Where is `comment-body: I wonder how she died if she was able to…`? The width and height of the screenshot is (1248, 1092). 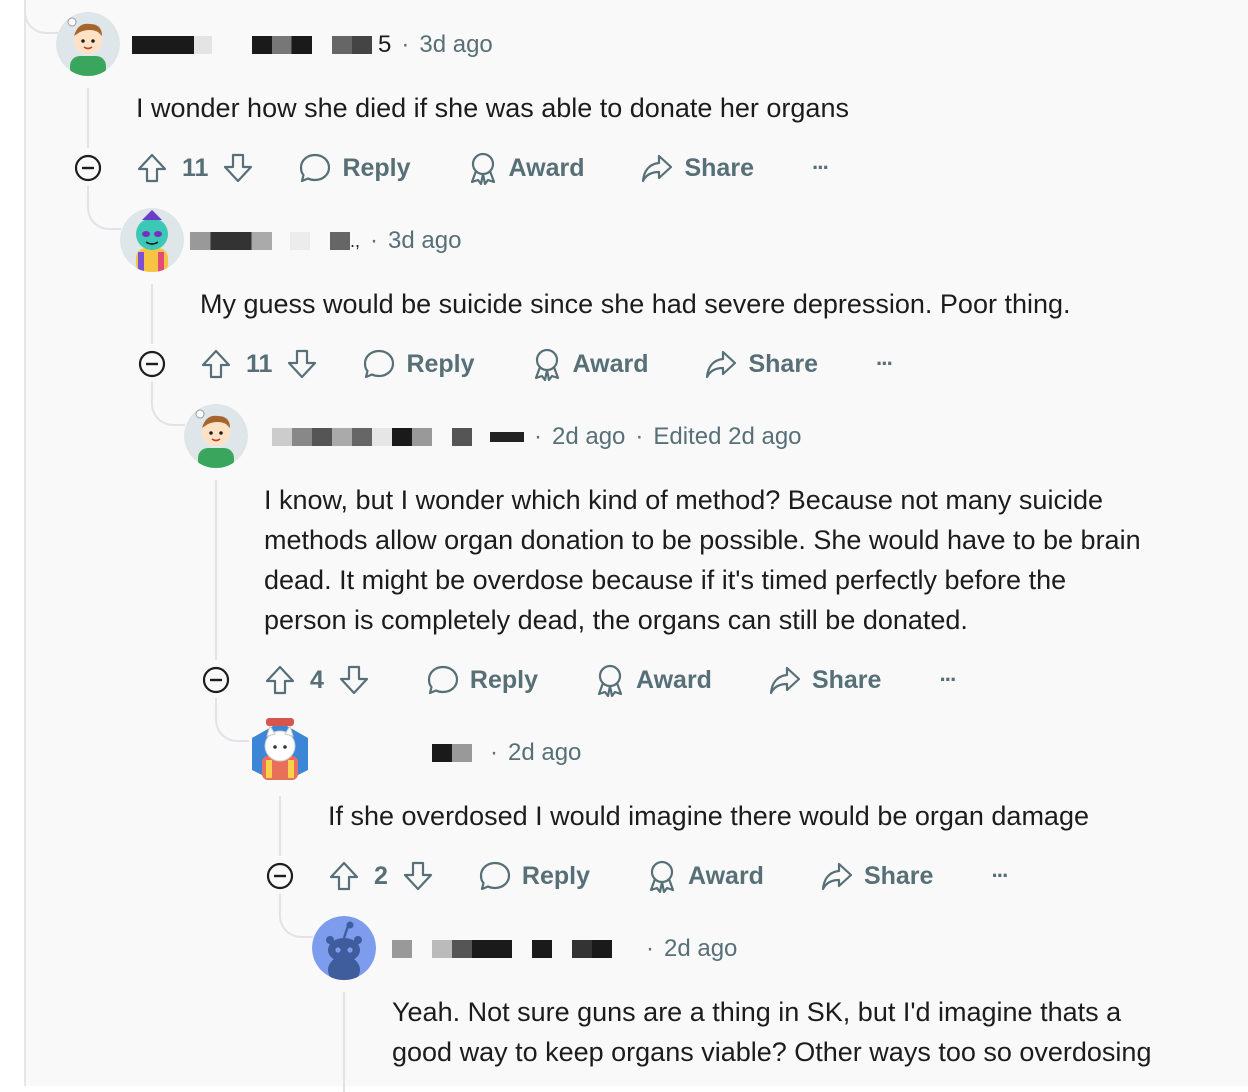
comment-body: I wonder how she died if she was able to… is located at coordinates (492, 108).